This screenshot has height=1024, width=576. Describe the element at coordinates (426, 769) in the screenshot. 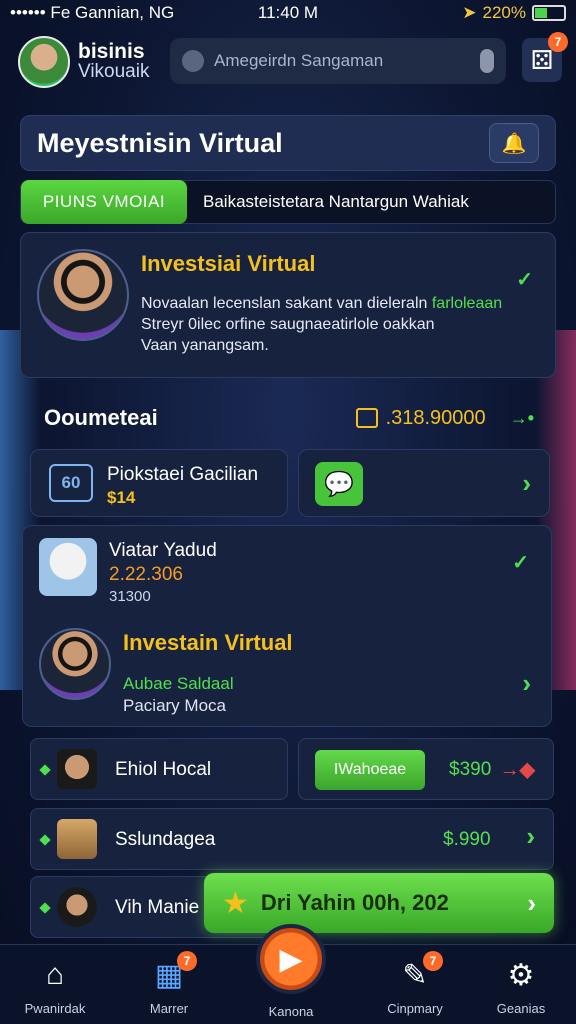

I see `list-item: IWahoeae $390 →◆` at that location.